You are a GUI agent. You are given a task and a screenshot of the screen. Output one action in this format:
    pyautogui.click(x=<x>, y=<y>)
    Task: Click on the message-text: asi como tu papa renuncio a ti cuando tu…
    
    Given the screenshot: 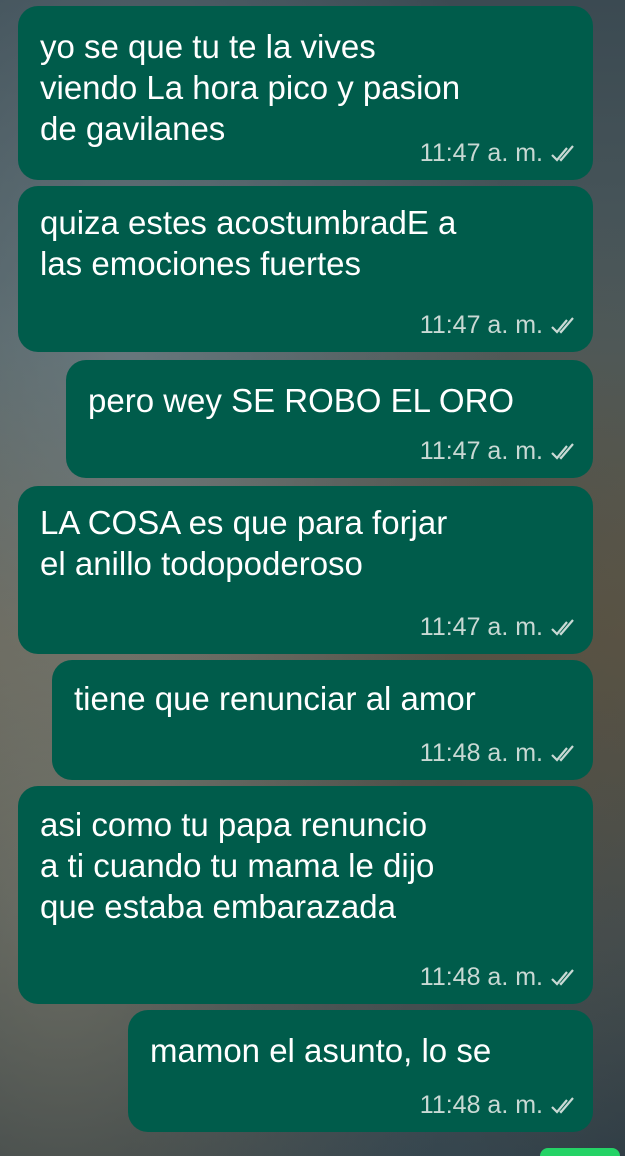 What is the action you would take?
    pyautogui.click(x=237, y=865)
    